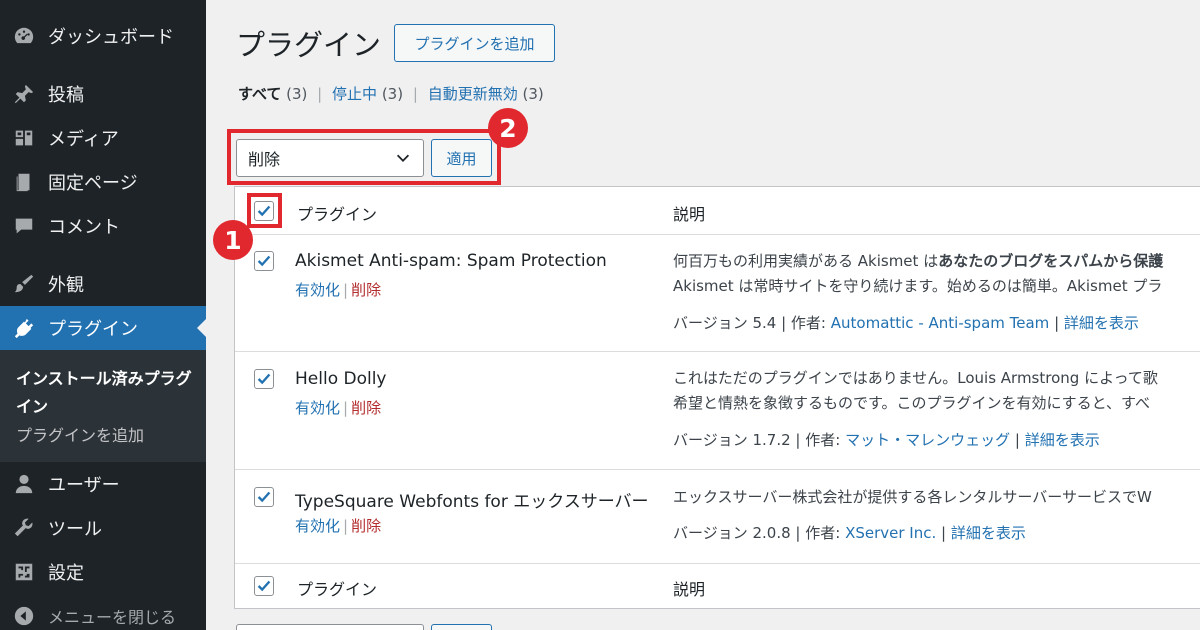  I want to click on plugin-meta: バージョン 2.0.8 | 作者: XServer Inc. | 詳細を表示, so click(849, 532).